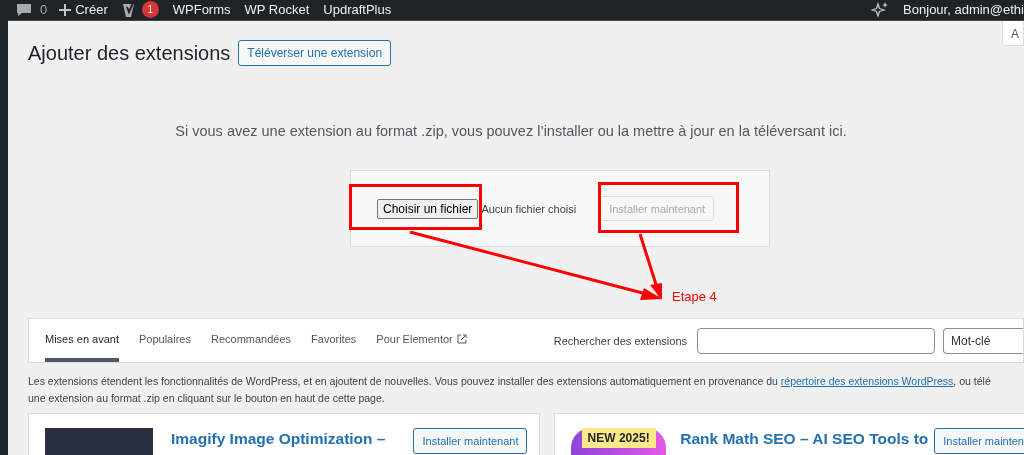 The image size is (1024, 455). What do you see at coordinates (357, 10) in the screenshot?
I see `admin-bar-link: UpdraftPlus` at bounding box center [357, 10].